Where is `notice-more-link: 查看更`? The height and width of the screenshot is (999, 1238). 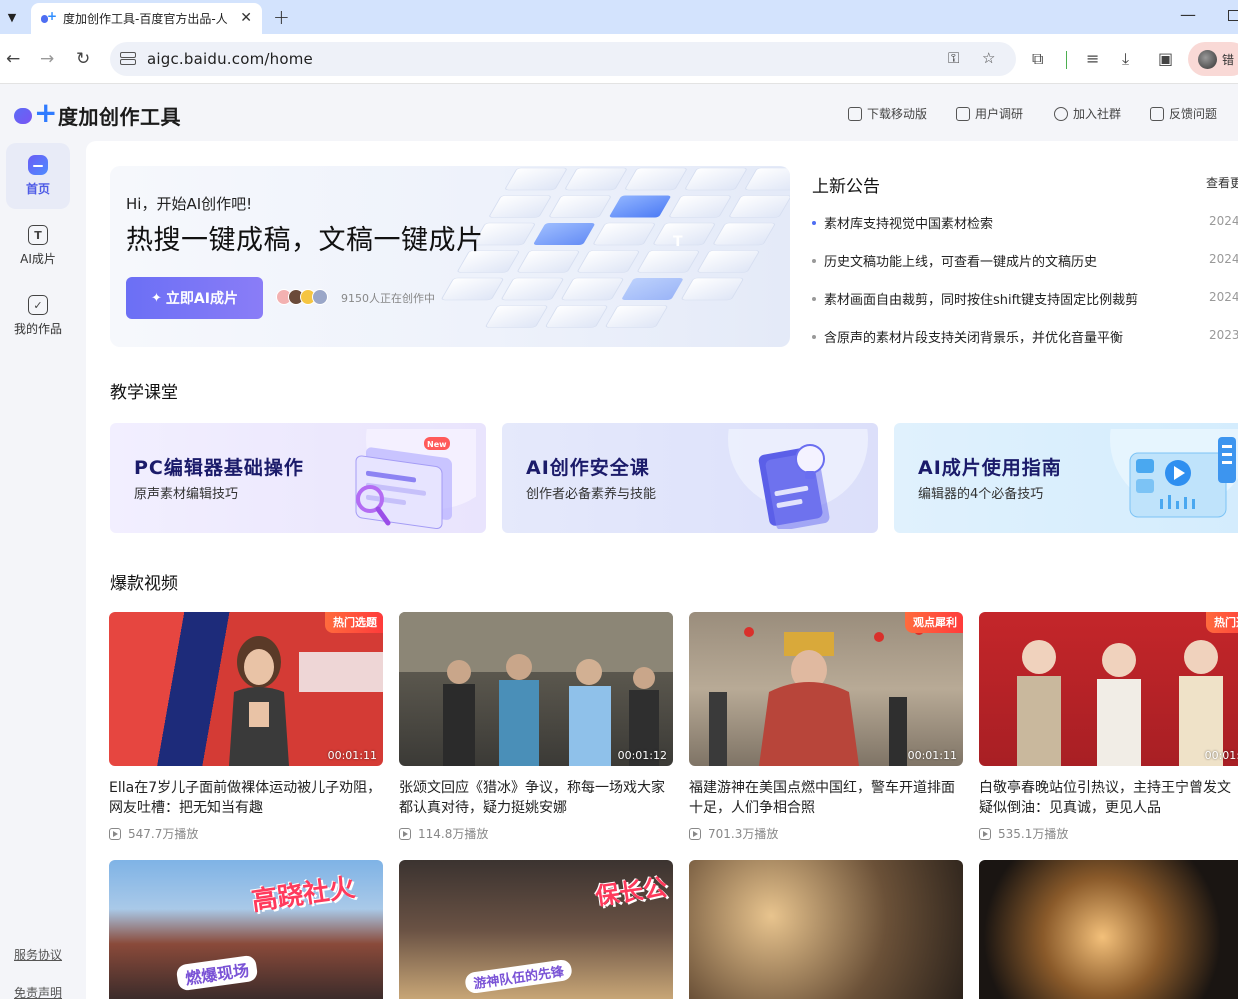 notice-more-link: 查看更 is located at coordinates (1222, 182).